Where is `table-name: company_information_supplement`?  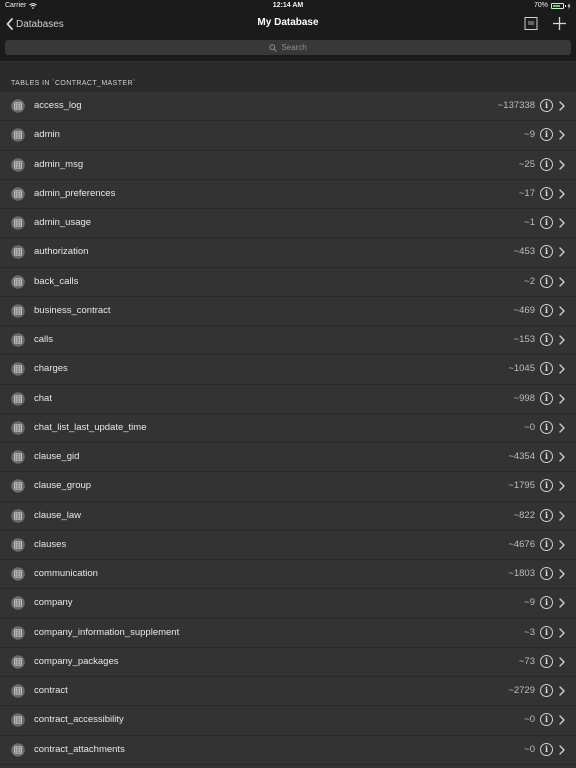 table-name: company_information_supplement is located at coordinates (107, 632).